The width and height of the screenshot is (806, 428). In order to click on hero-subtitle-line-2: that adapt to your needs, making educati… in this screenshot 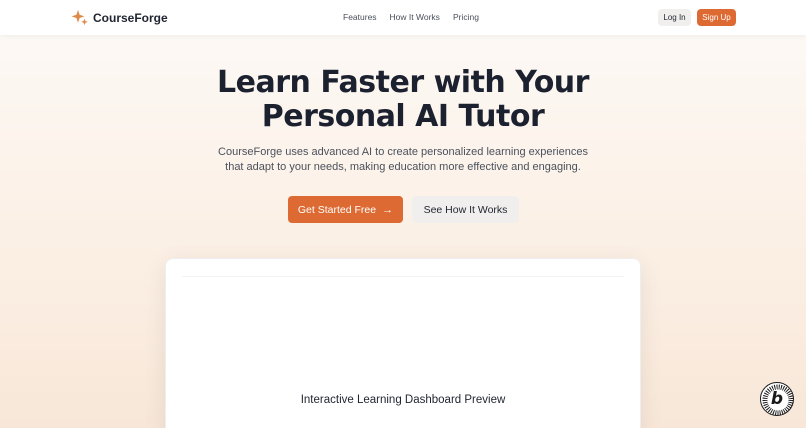, I will do `click(403, 167)`.